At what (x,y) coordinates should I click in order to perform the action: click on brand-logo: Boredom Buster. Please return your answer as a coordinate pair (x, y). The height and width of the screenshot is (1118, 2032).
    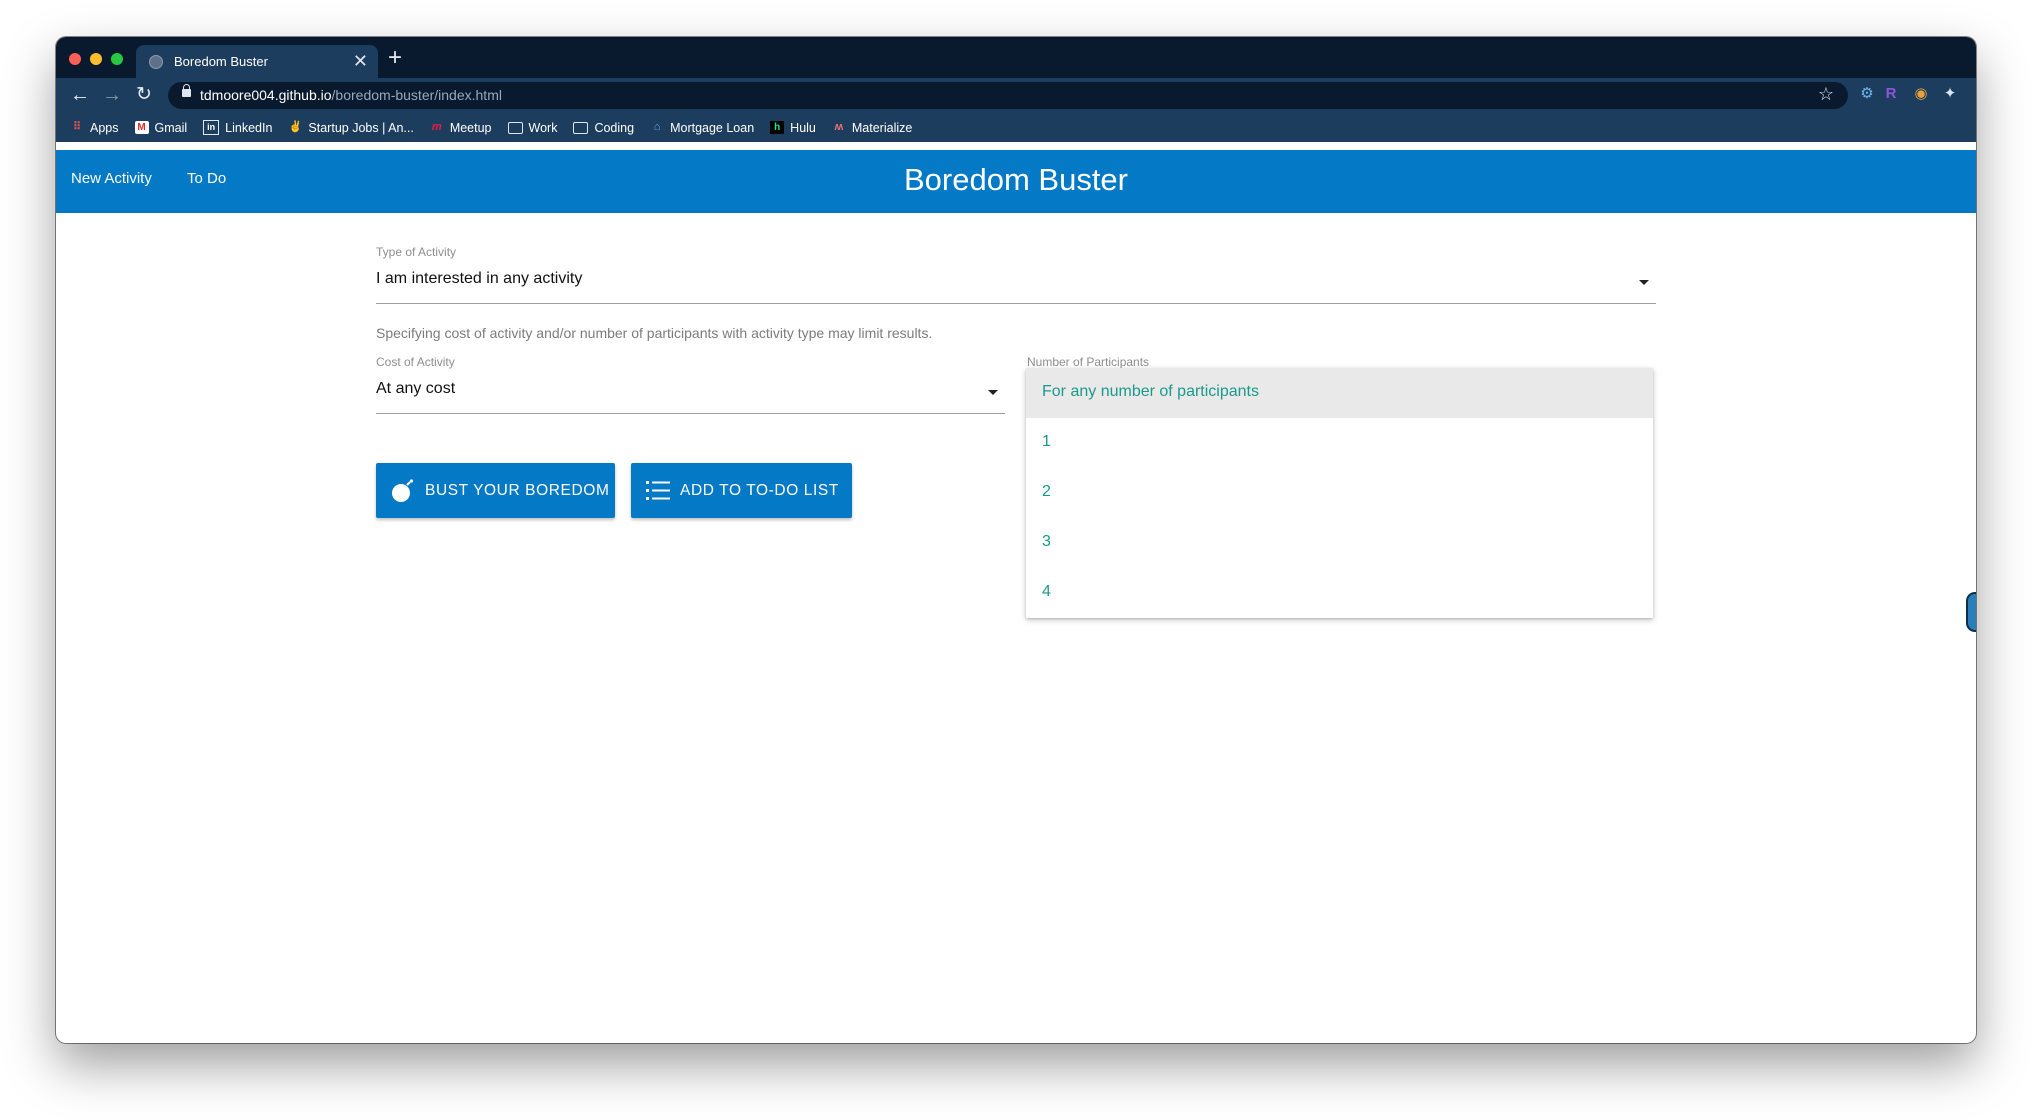
    Looking at the image, I should click on (1016, 180).